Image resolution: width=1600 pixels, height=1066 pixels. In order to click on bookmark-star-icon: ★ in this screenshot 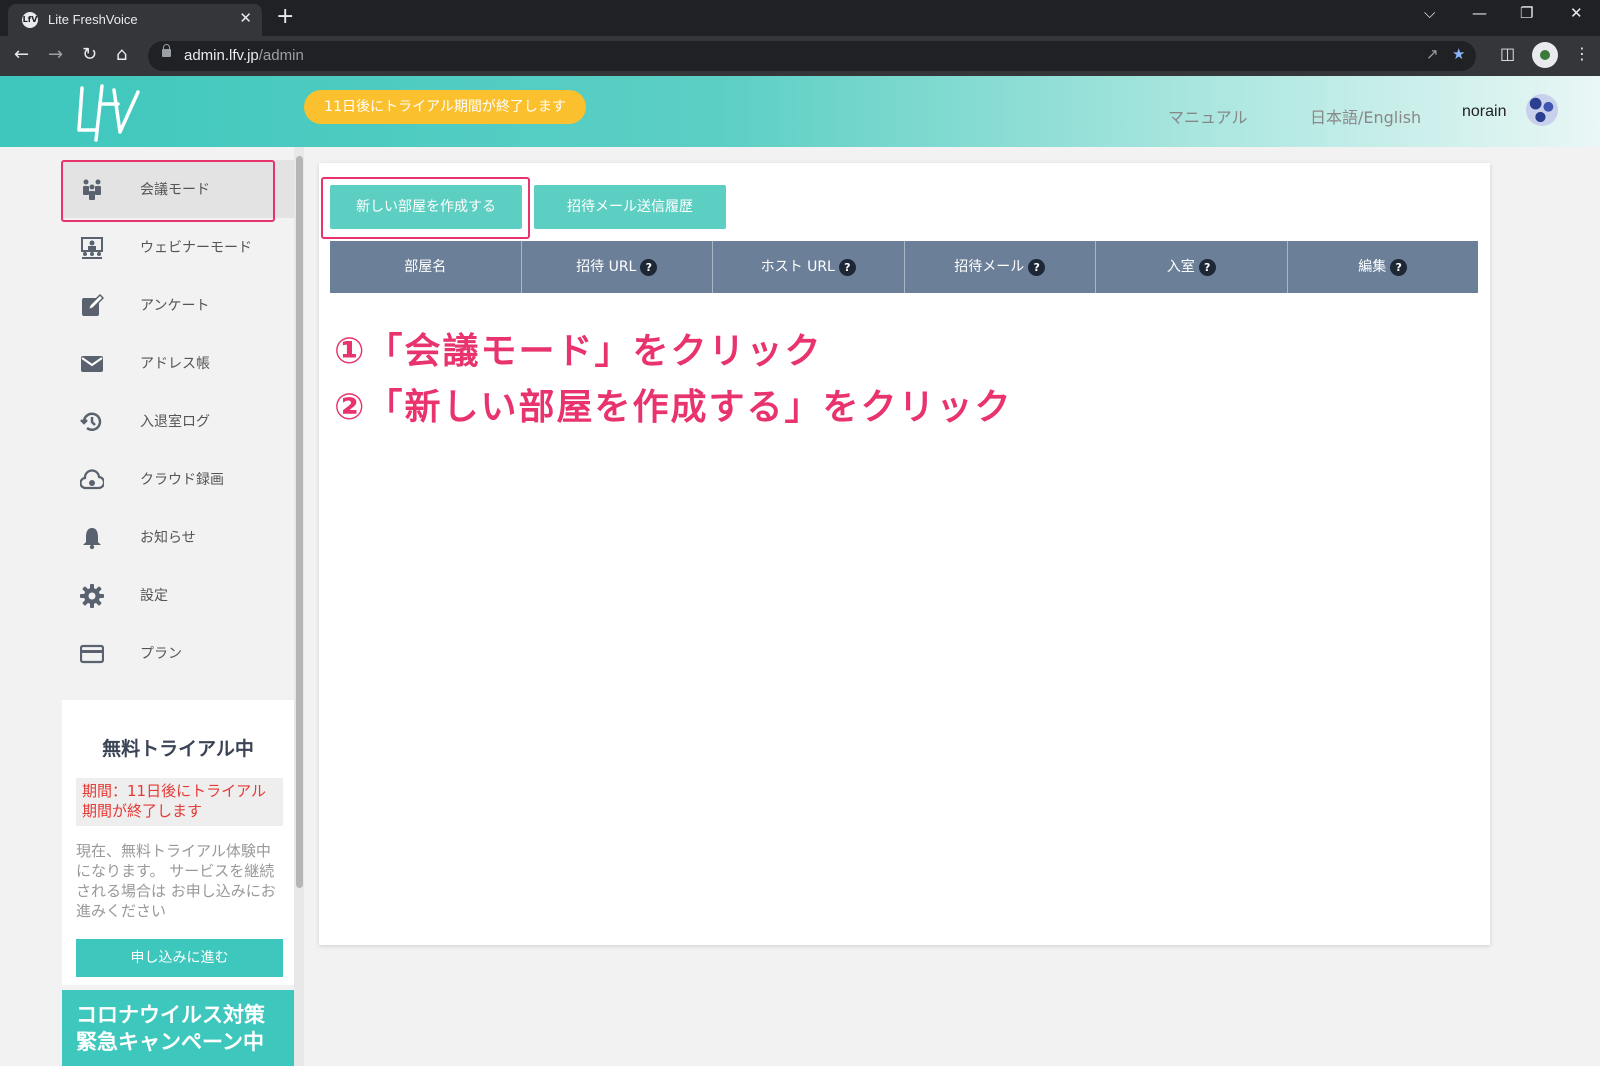, I will do `click(1458, 54)`.